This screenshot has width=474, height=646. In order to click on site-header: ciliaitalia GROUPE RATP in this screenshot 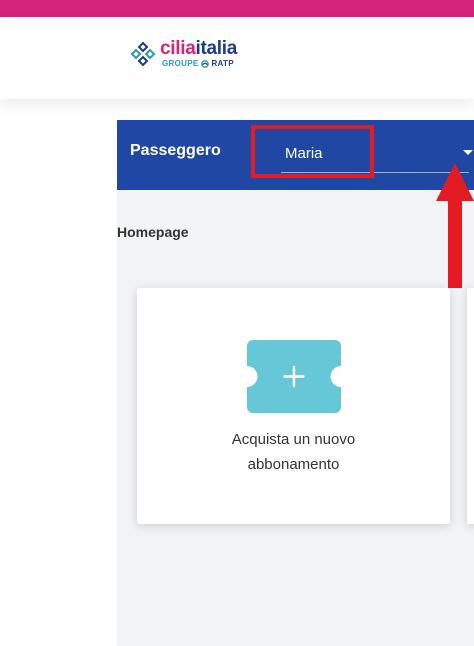, I will do `click(237, 58)`.